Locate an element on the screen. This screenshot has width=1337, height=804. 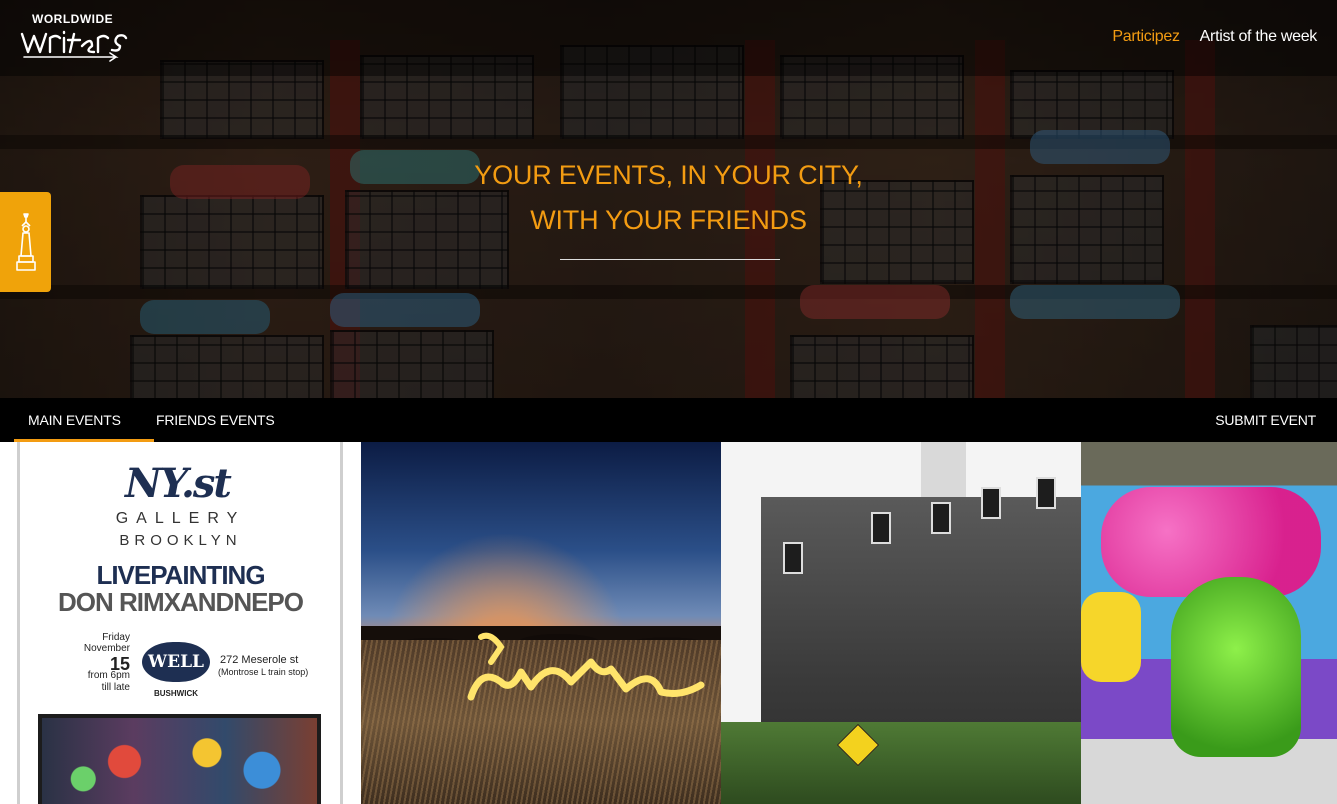
graffiti-yellow-shape is located at coordinates (1111, 637).